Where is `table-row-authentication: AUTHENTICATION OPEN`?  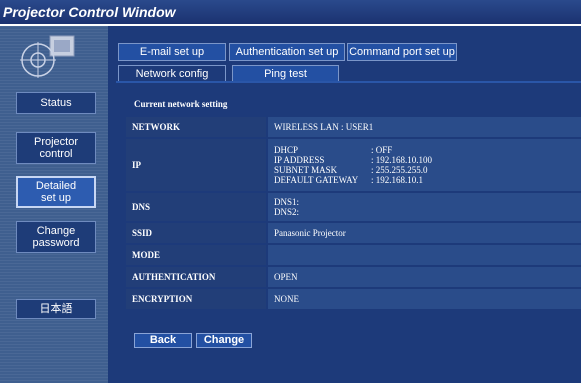
table-row-authentication: AUTHENTICATION OPEN is located at coordinates (353, 277).